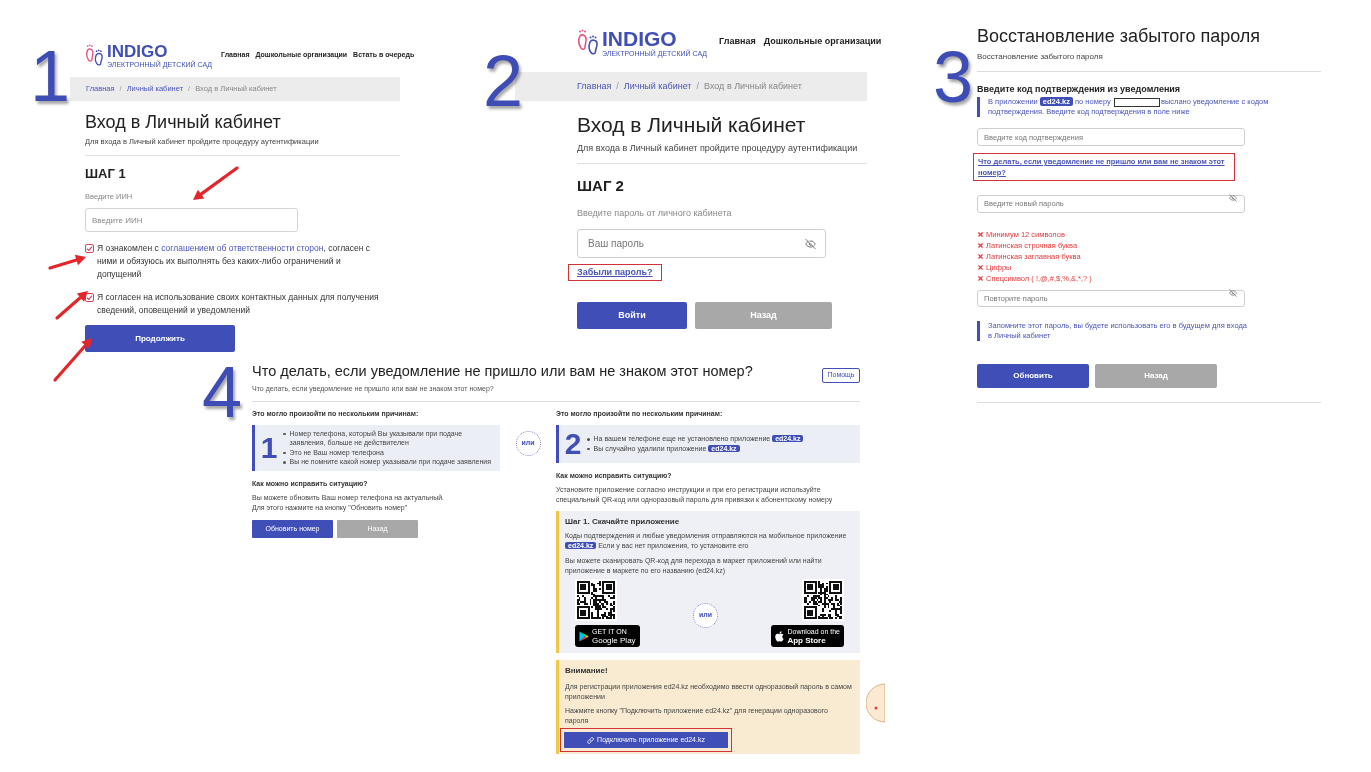  Describe the element at coordinates (587, 671) in the screenshot. I see `warning-title: Внимание!` at that location.